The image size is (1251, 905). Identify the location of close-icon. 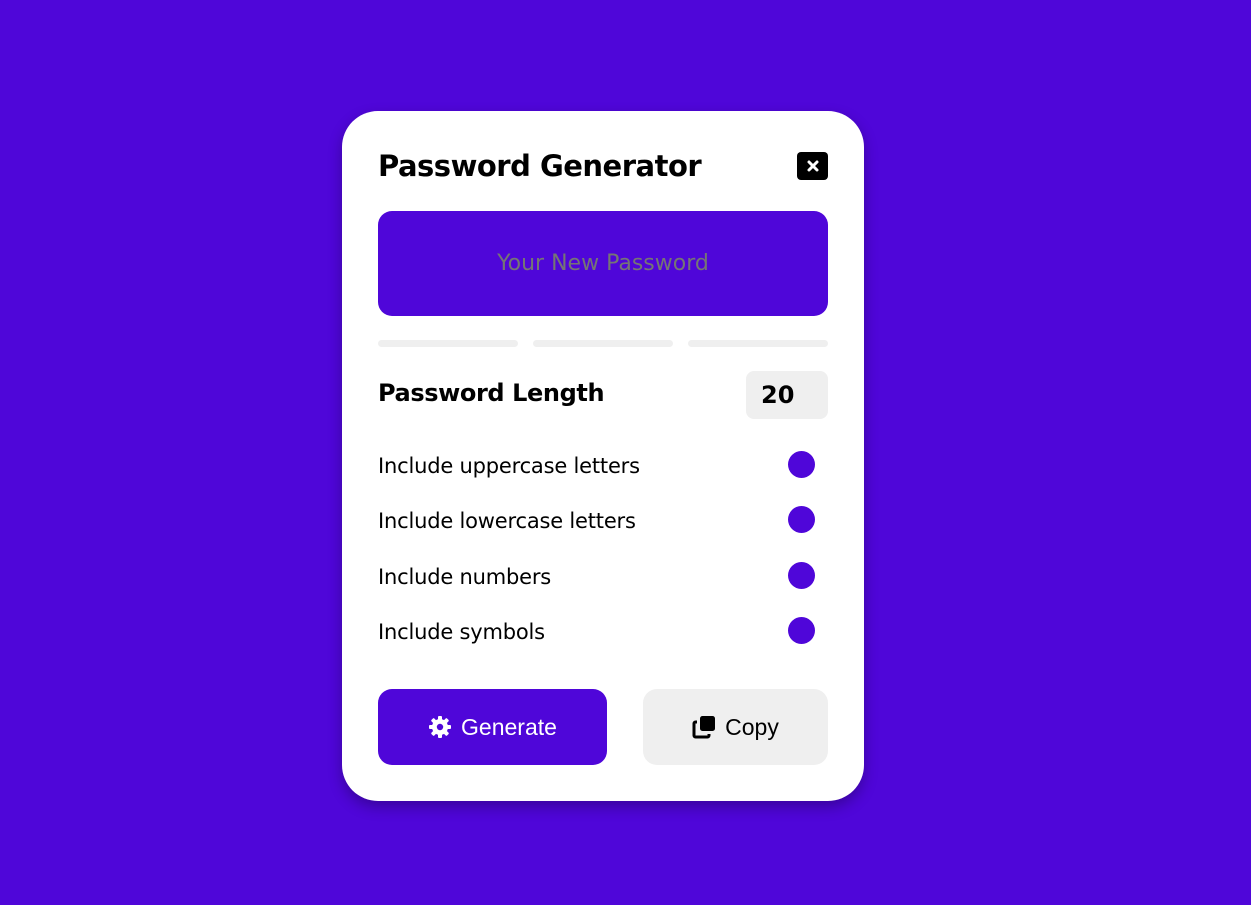
(812, 166).